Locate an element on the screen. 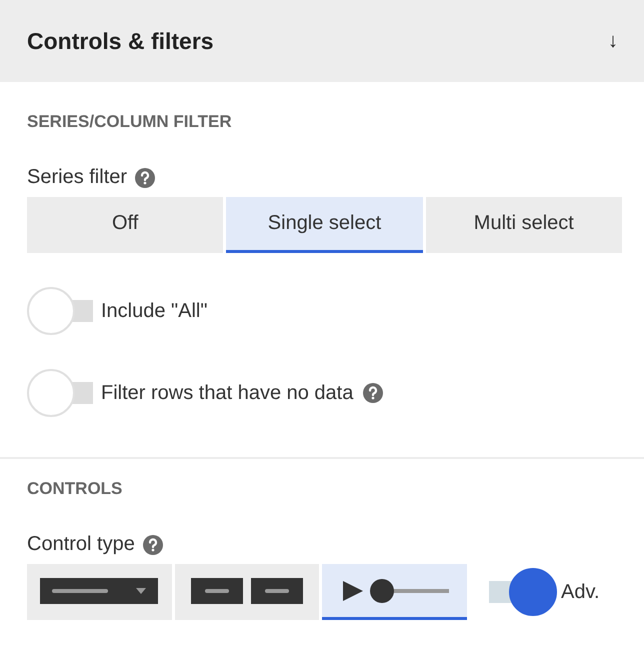 This screenshot has height=648, width=644. collapse-arrow-icon: ↓ is located at coordinates (613, 41).